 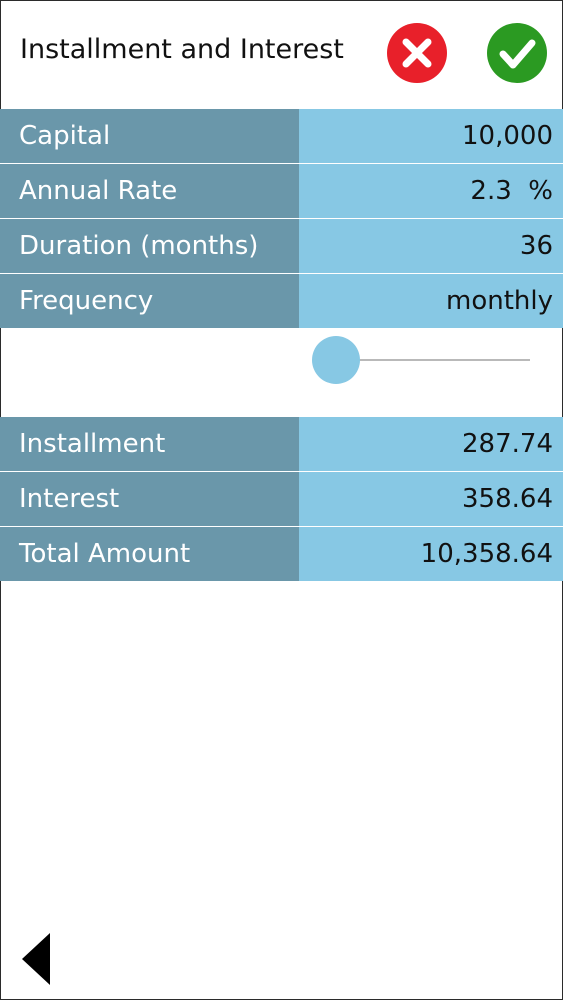 I want to click on total-amount-row: Total Amount 10,358.64, so click(x=281, y=554).